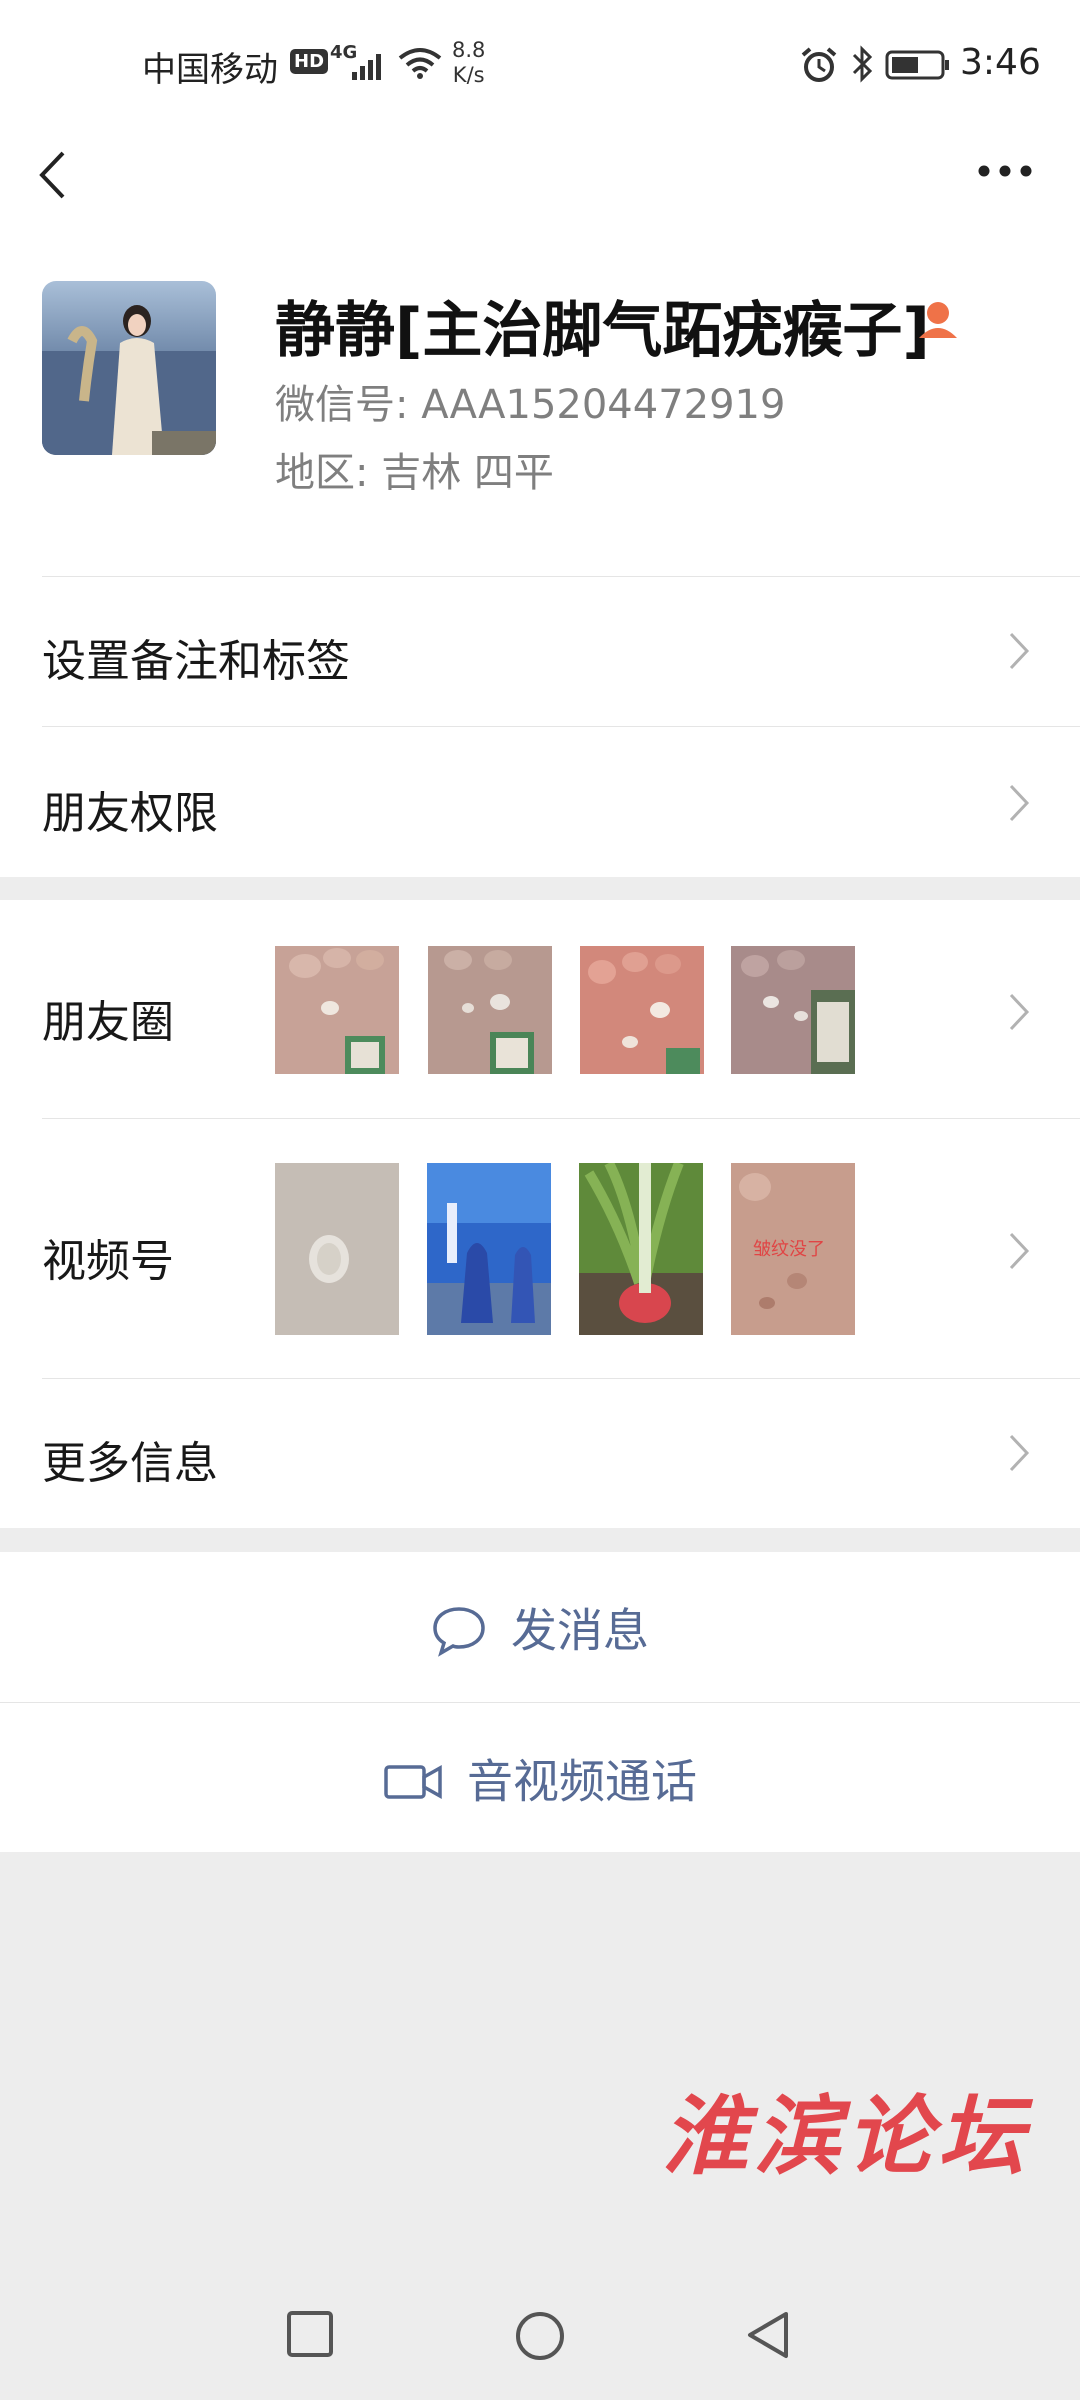 The image size is (1080, 2400). What do you see at coordinates (819, 64) in the screenshot?
I see `alarm-icon` at bounding box center [819, 64].